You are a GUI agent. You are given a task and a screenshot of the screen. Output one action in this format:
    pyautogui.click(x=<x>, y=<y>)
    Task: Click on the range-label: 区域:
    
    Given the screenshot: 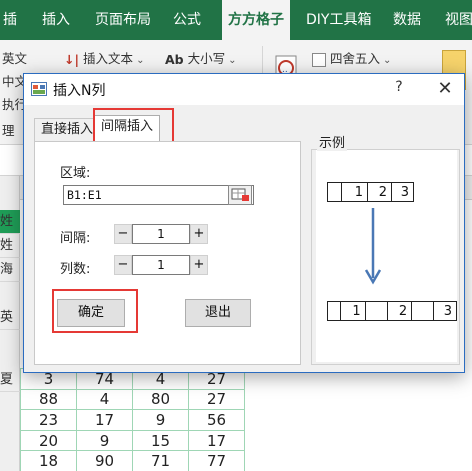 What is the action you would take?
    pyautogui.click(x=75, y=173)
    